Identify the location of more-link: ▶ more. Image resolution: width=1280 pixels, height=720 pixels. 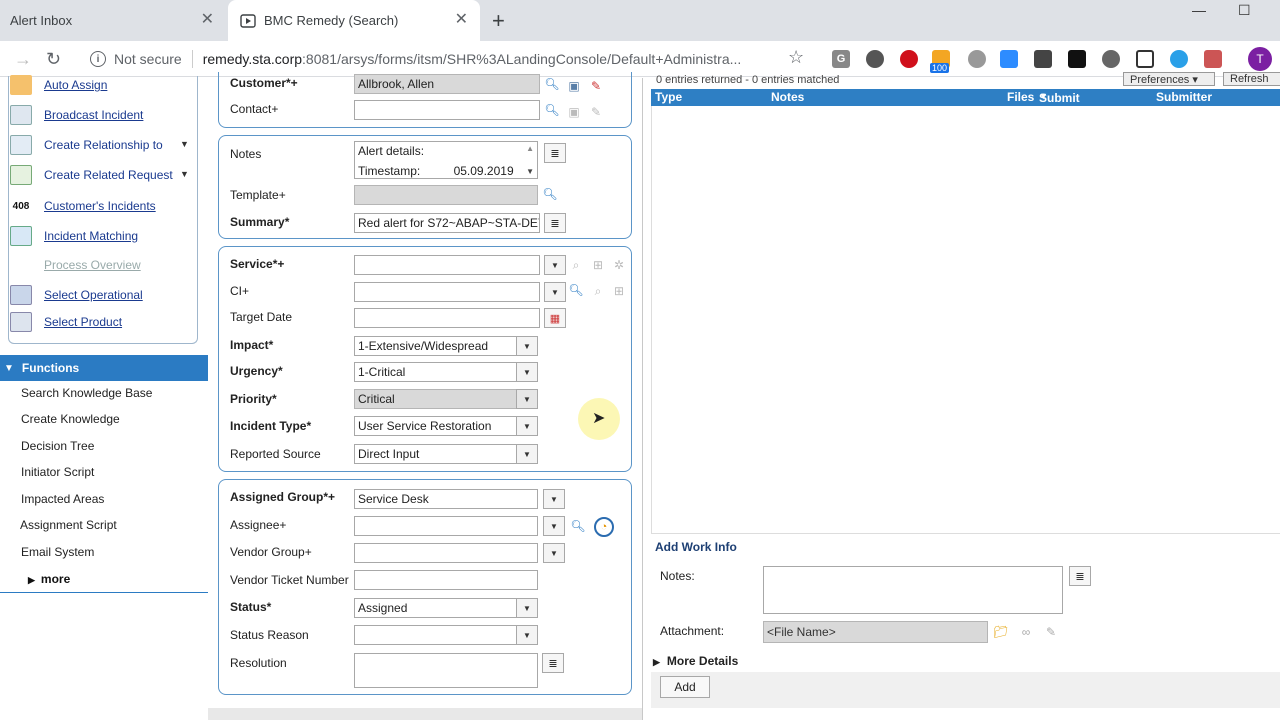
(49, 579).